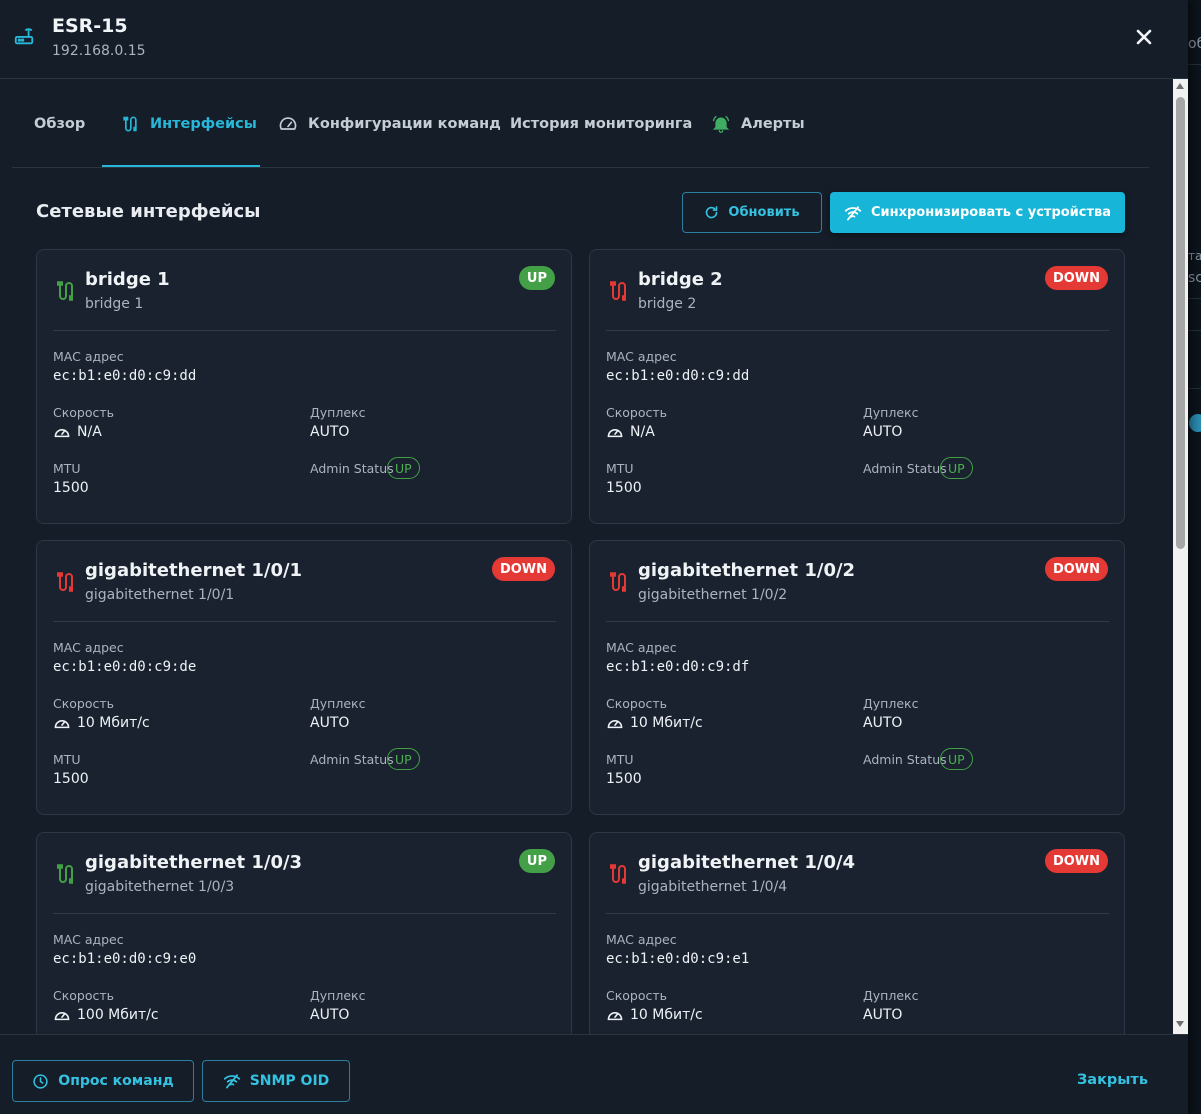 This screenshot has height=1114, width=1201. What do you see at coordinates (758, 123) in the screenshot?
I see `tab-alerts: Алерты` at bounding box center [758, 123].